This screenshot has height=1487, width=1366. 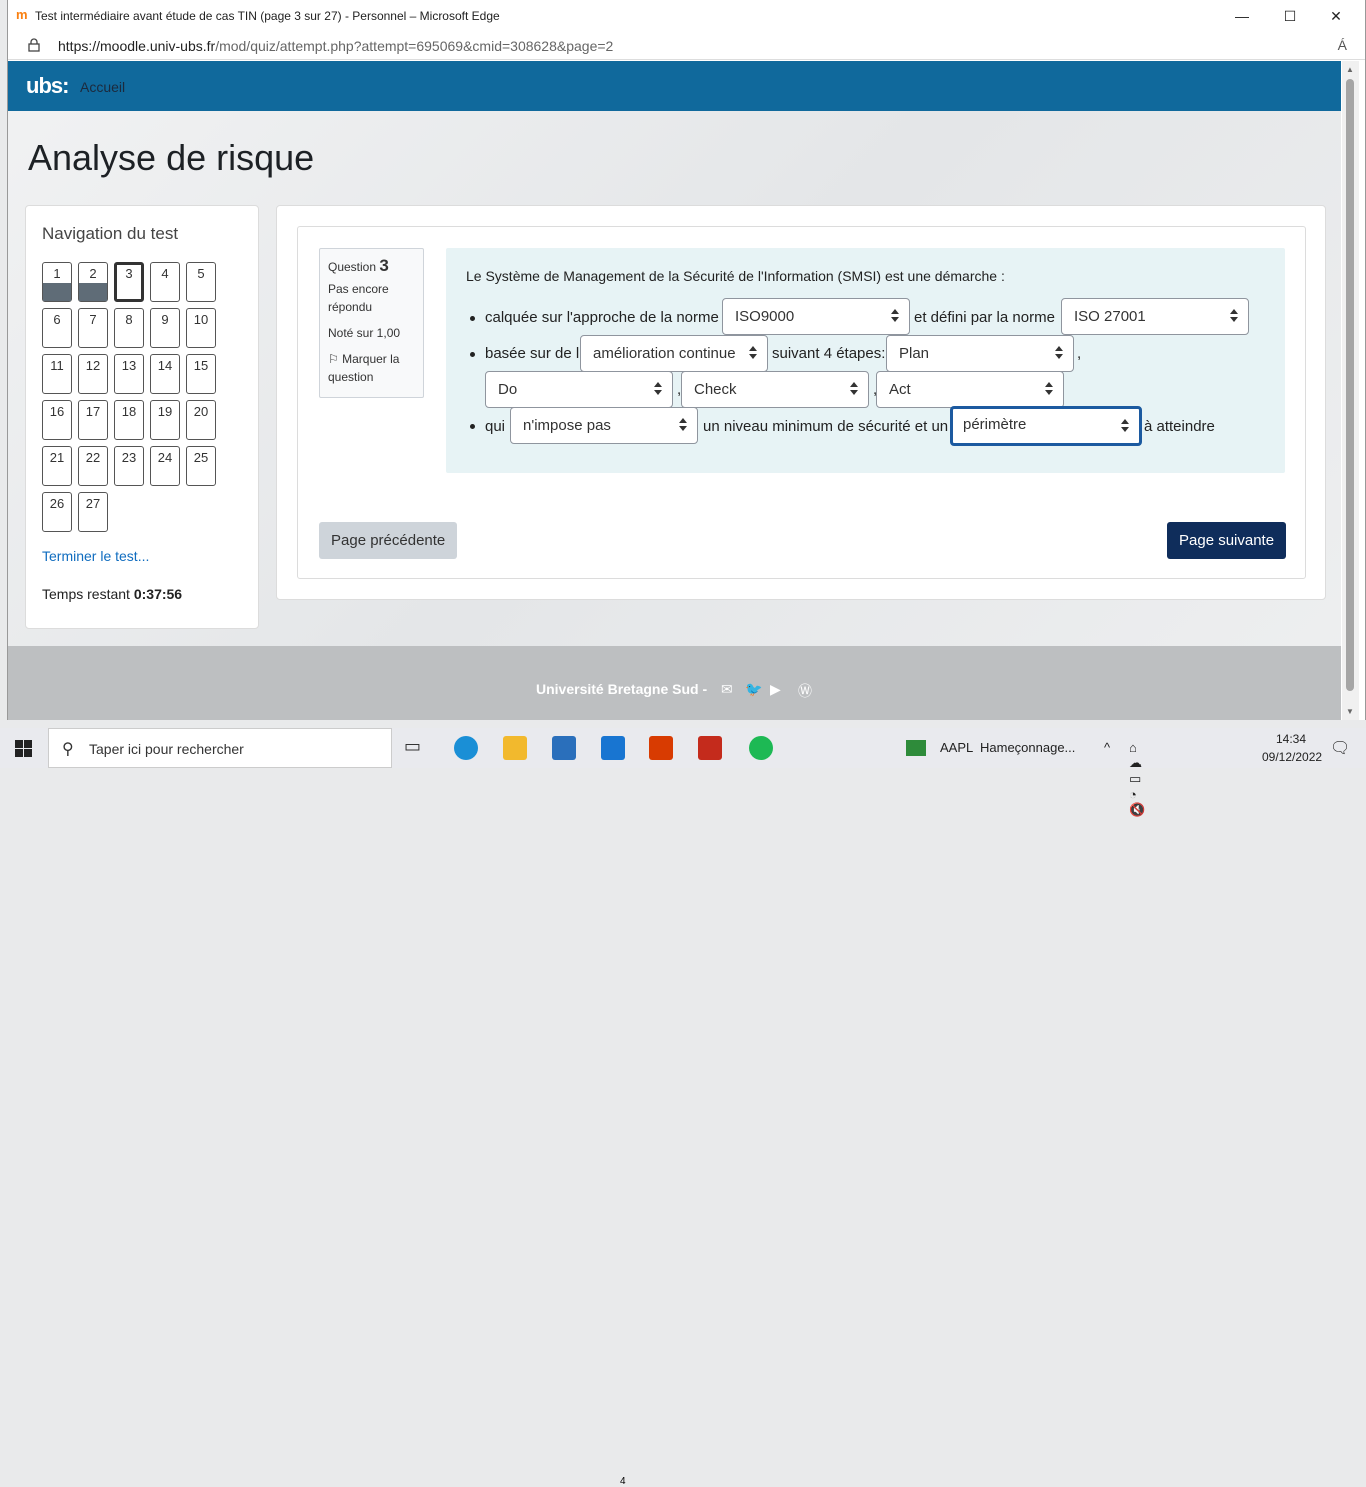 What do you see at coordinates (129, 328) in the screenshot?
I see `question-nav-button: 8` at bounding box center [129, 328].